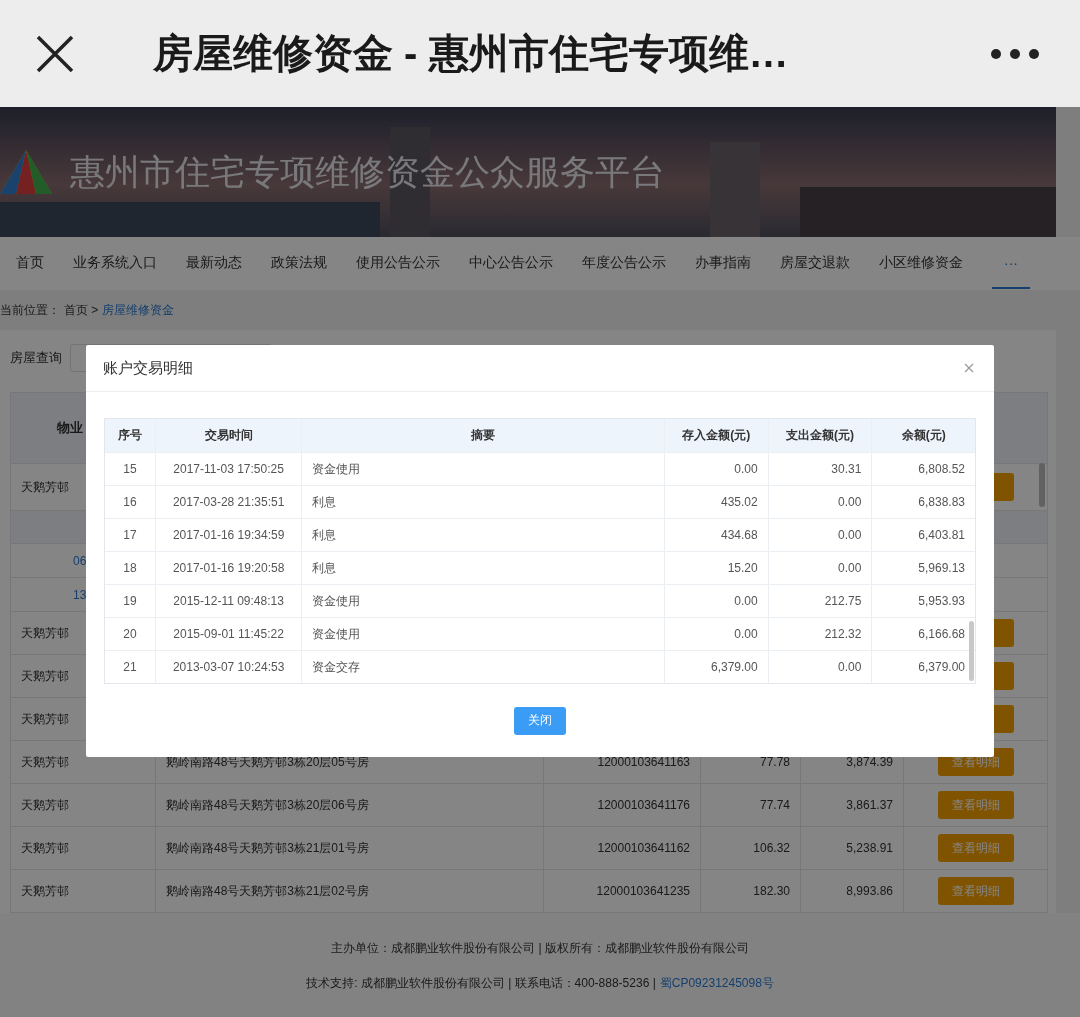  I want to click on table-cell: 17, so click(130, 535).